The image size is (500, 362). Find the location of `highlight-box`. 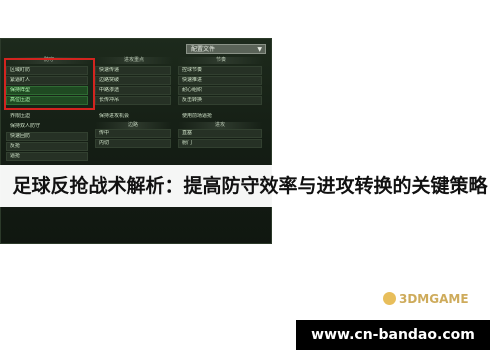

highlight-box is located at coordinates (49, 84).